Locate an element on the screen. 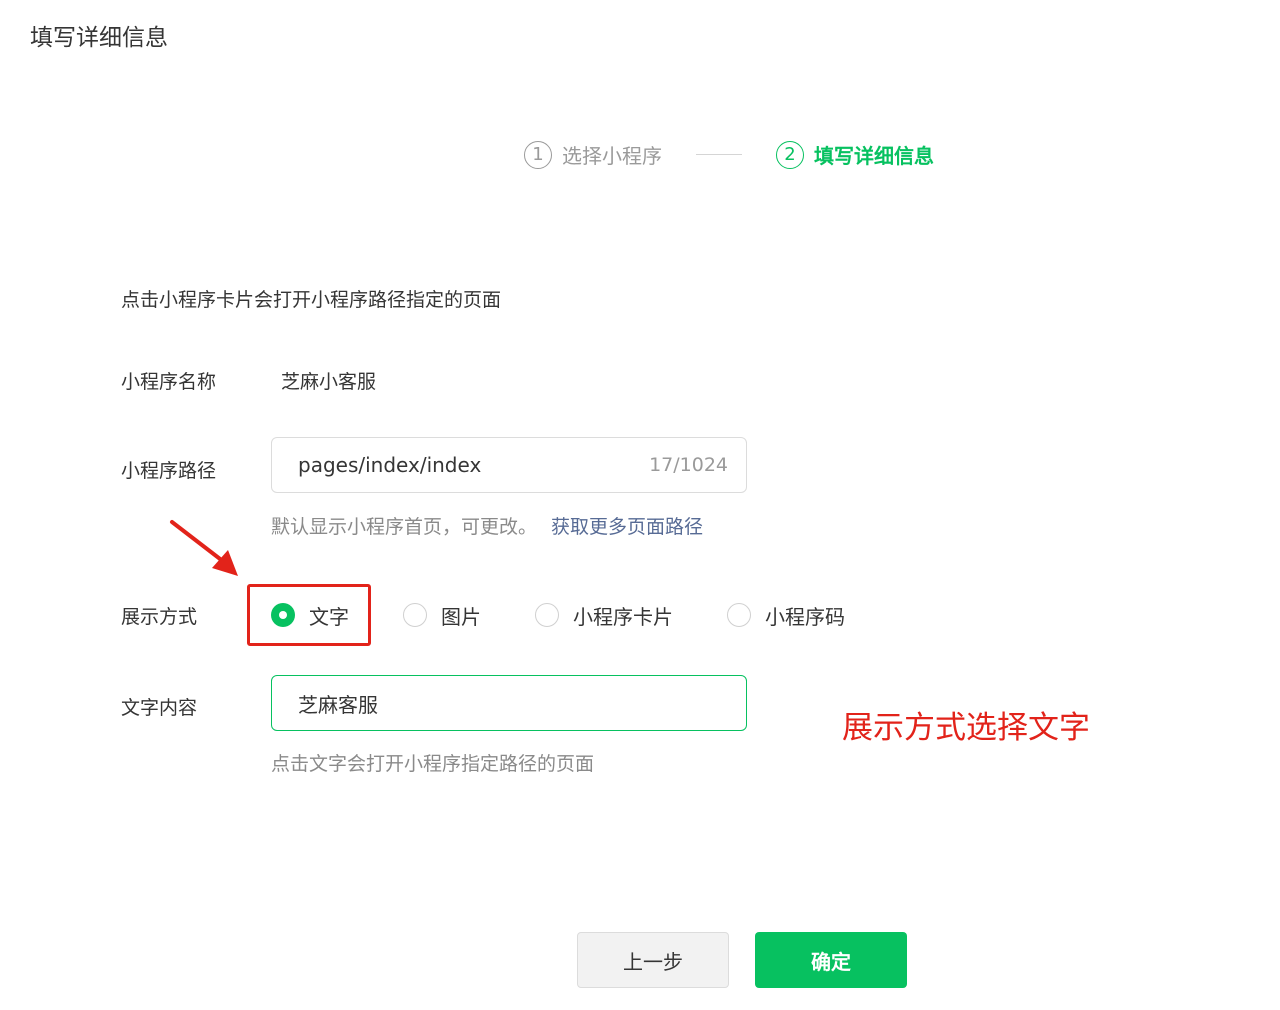  text-content-label: 文字内容 is located at coordinates (159, 708).